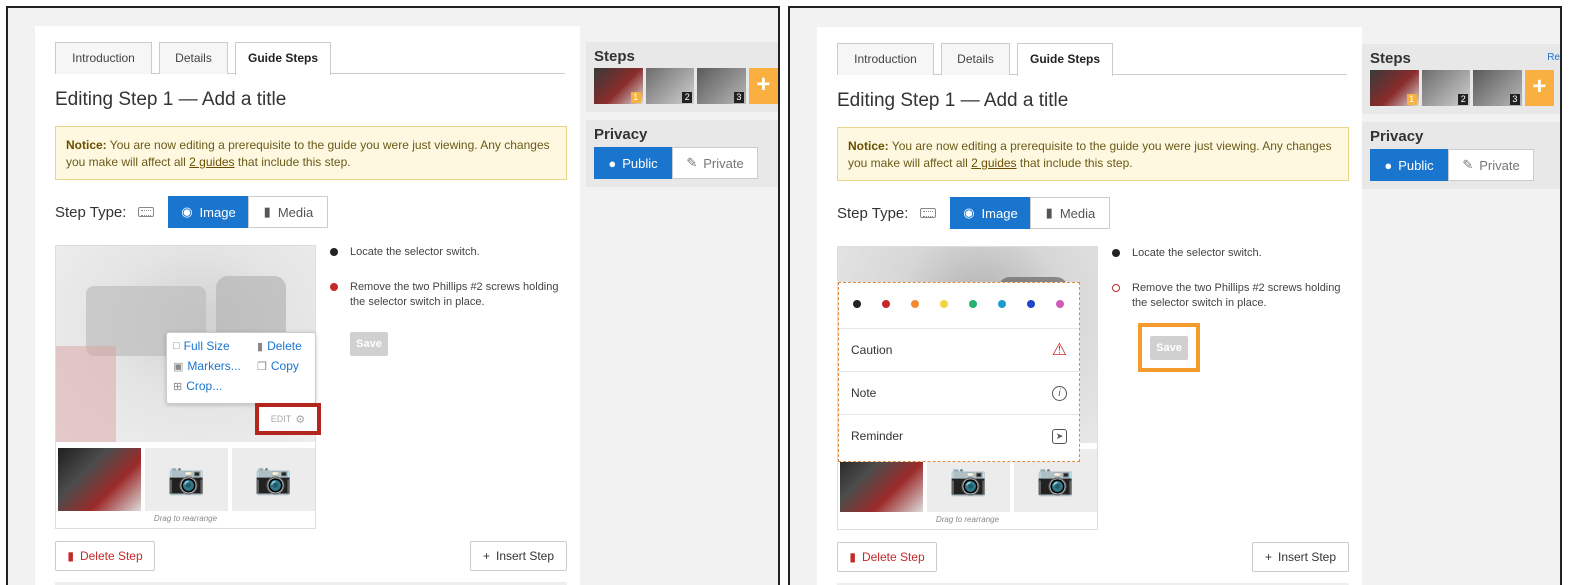 Image resolution: width=1570 pixels, height=585 pixels. Describe the element at coordinates (334, 287) in the screenshot. I see `red-bullet-icon` at that location.